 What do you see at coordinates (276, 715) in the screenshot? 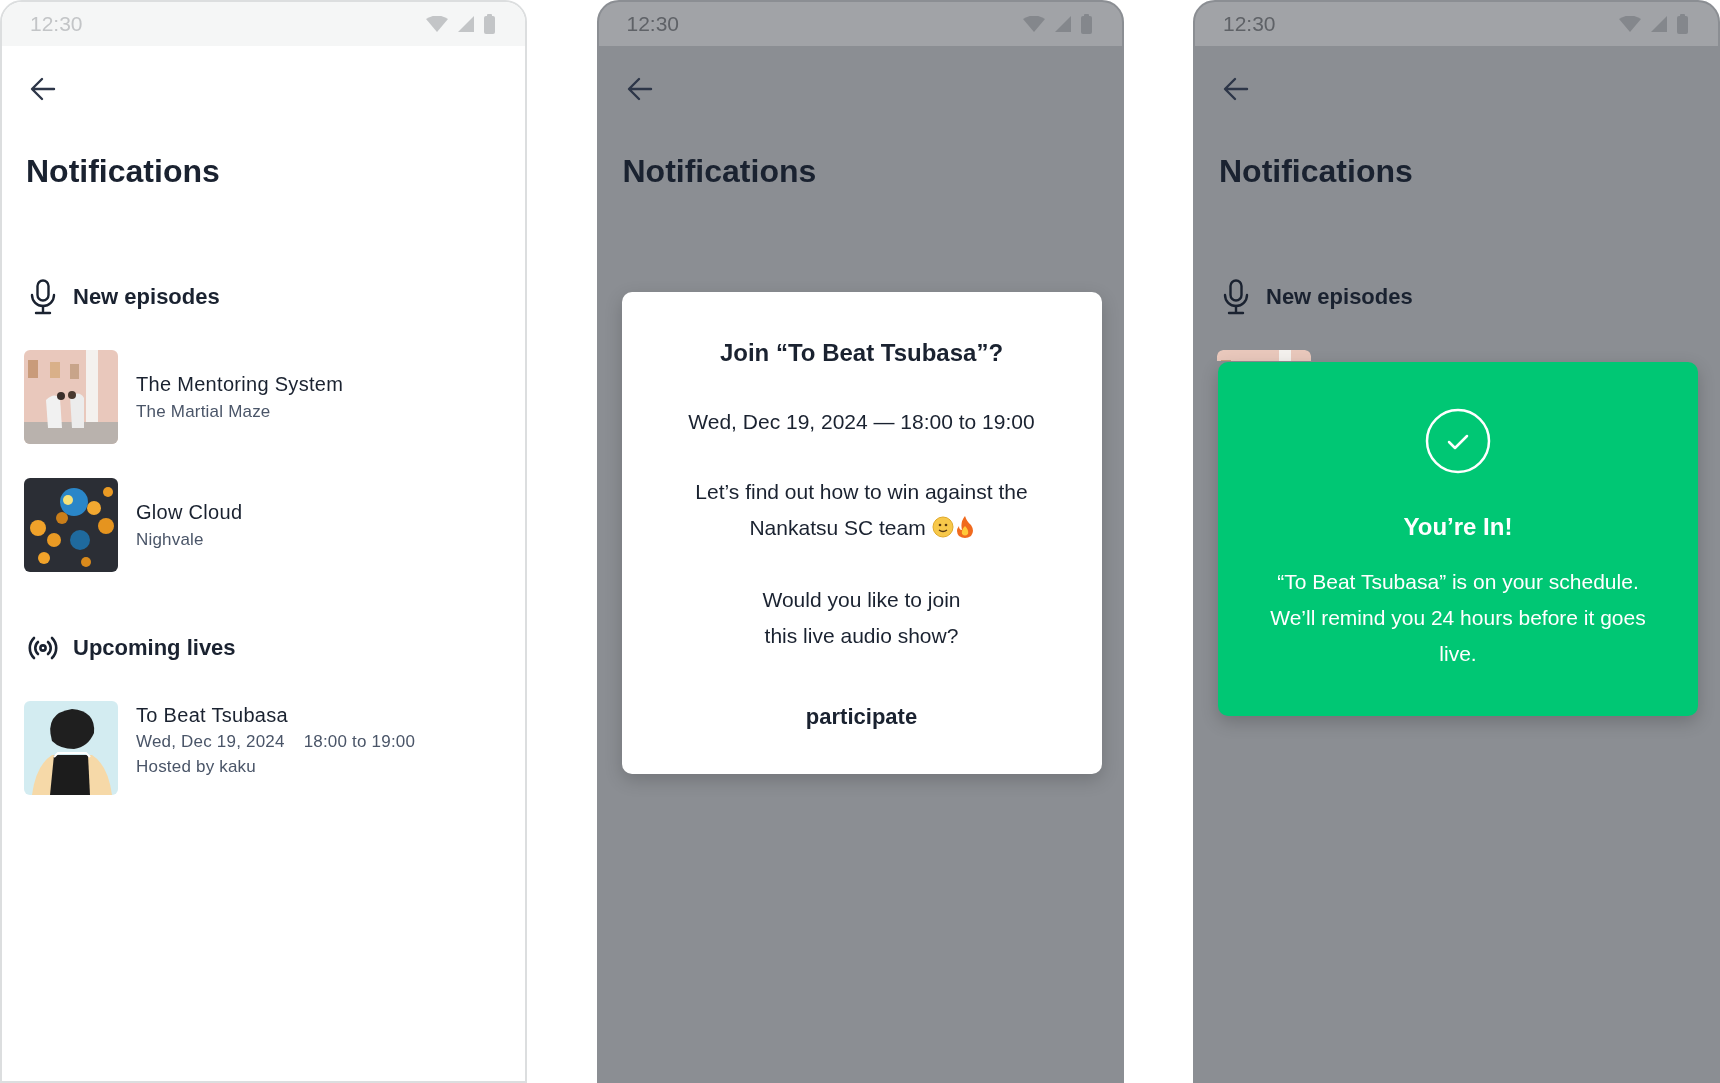
I see `live-title: To Beat Tsubasa` at bounding box center [276, 715].